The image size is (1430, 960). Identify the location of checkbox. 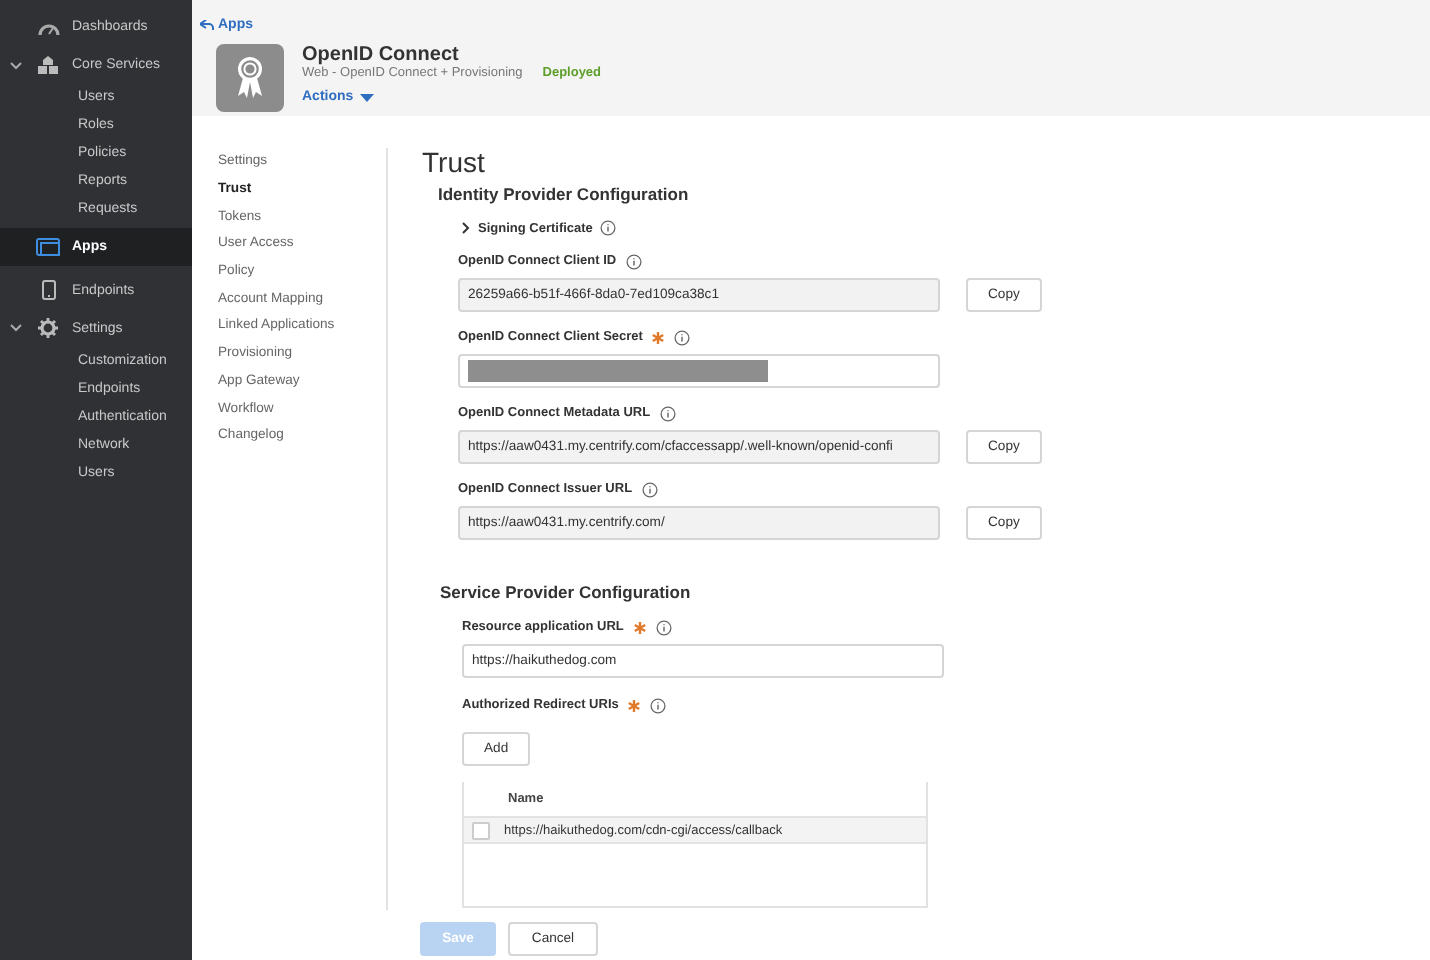
(481, 830).